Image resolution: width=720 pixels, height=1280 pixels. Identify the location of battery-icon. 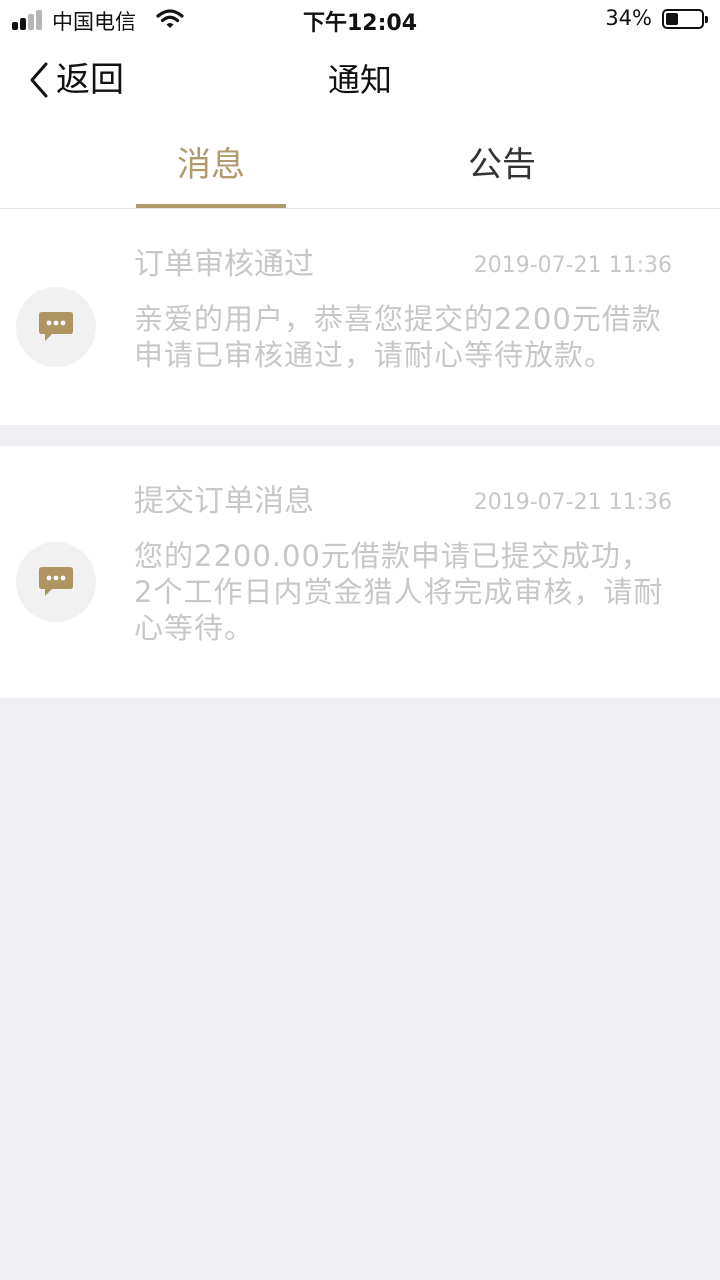
(685, 19).